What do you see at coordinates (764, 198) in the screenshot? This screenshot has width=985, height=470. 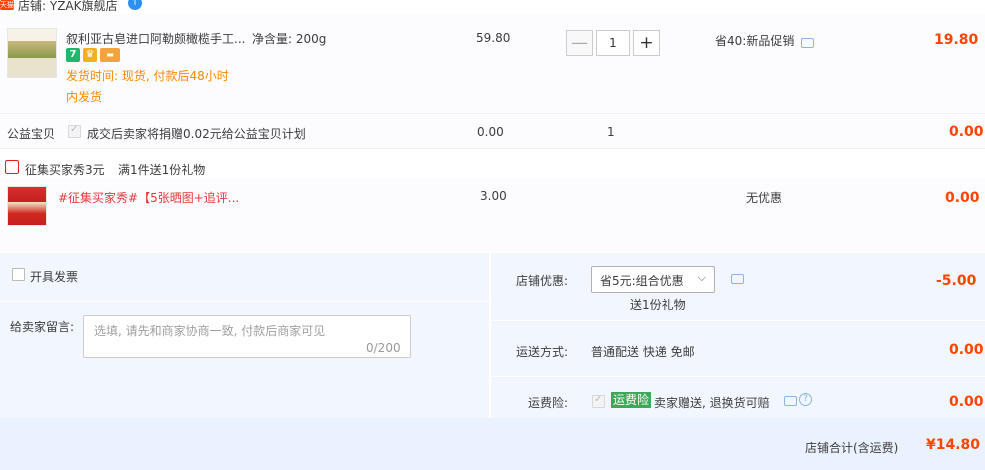 I see `gift-item-promo: 无优惠` at bounding box center [764, 198].